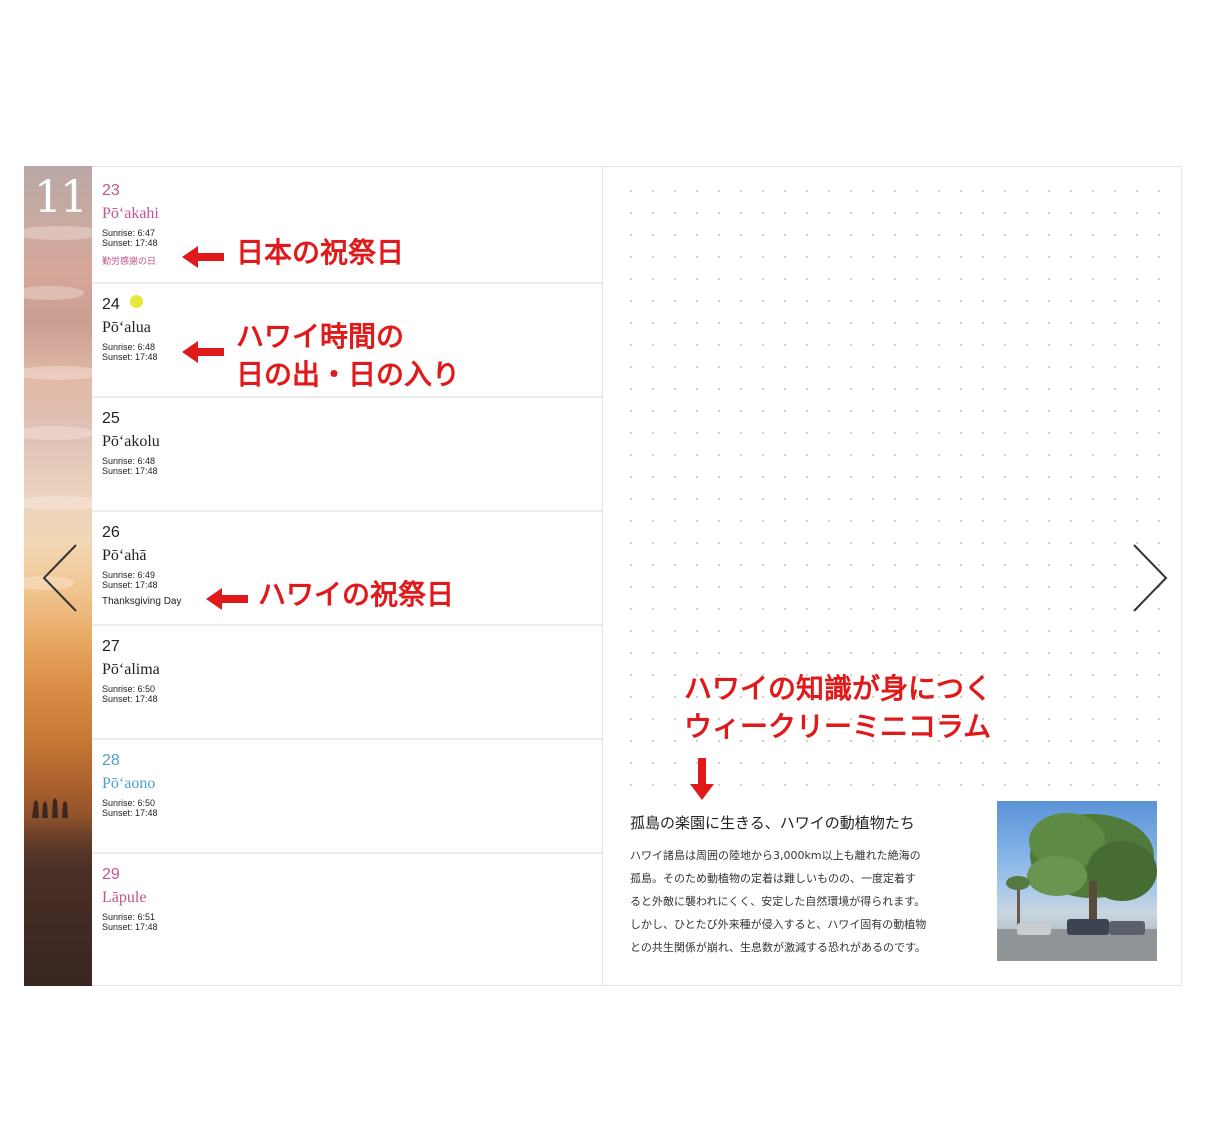  What do you see at coordinates (348, 374) in the screenshot?
I see `annotation-sun-times-line2: 日の出・日の入り` at bounding box center [348, 374].